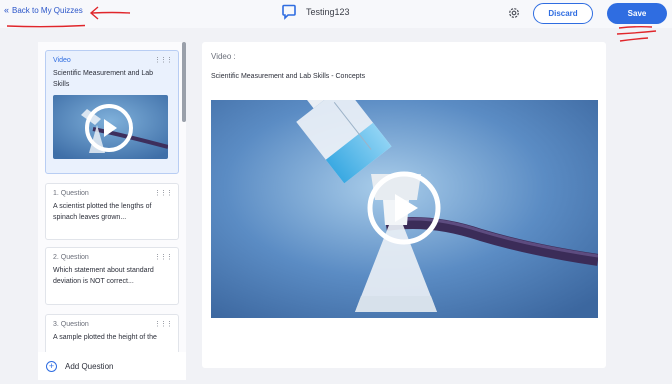 This screenshot has height=384, width=672. I want to click on back-link-label: Back to My Quizzes, so click(47, 10).